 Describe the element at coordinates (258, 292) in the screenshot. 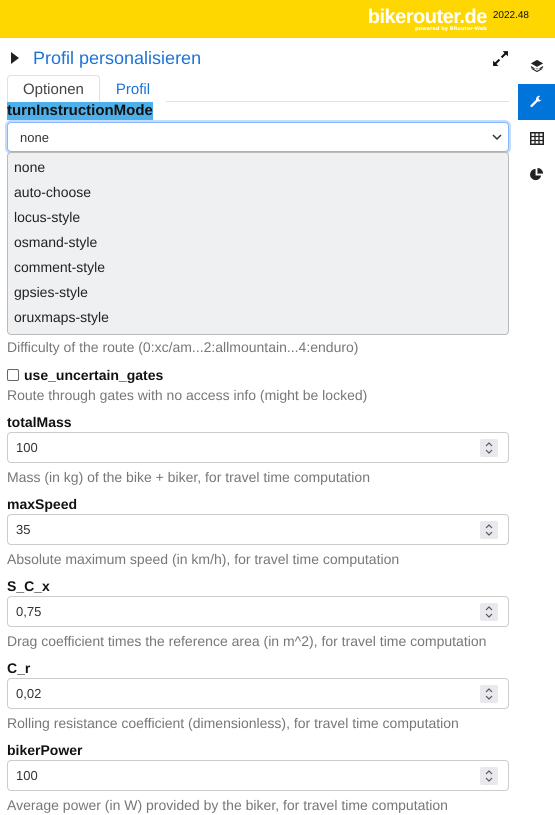

I see `dropdown-option: gpsies-style` at that location.